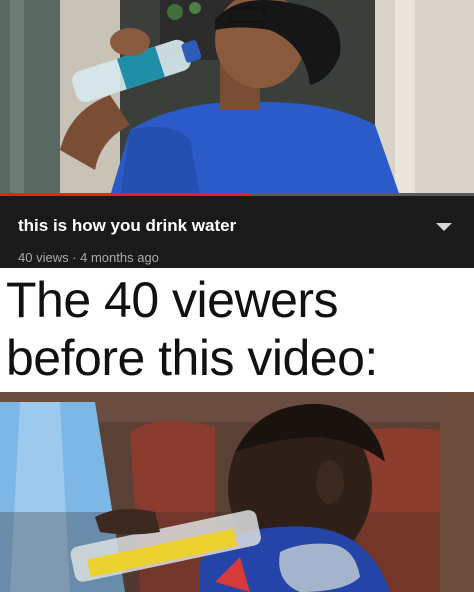 This screenshot has height=592, width=474. I want to click on caption-line-2: before this video:, so click(192, 358).